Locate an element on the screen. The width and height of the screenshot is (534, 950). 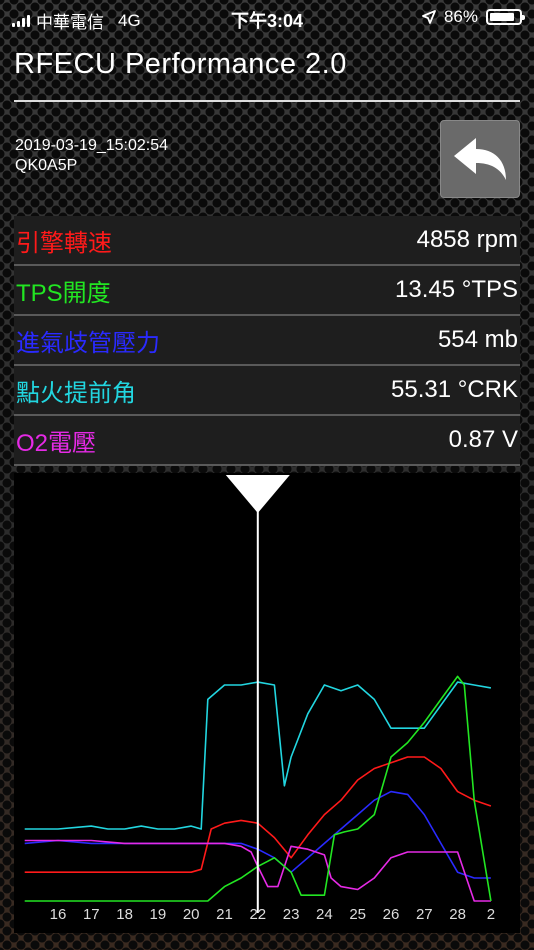
reading-value: 4858 rpm is located at coordinates (467, 239).